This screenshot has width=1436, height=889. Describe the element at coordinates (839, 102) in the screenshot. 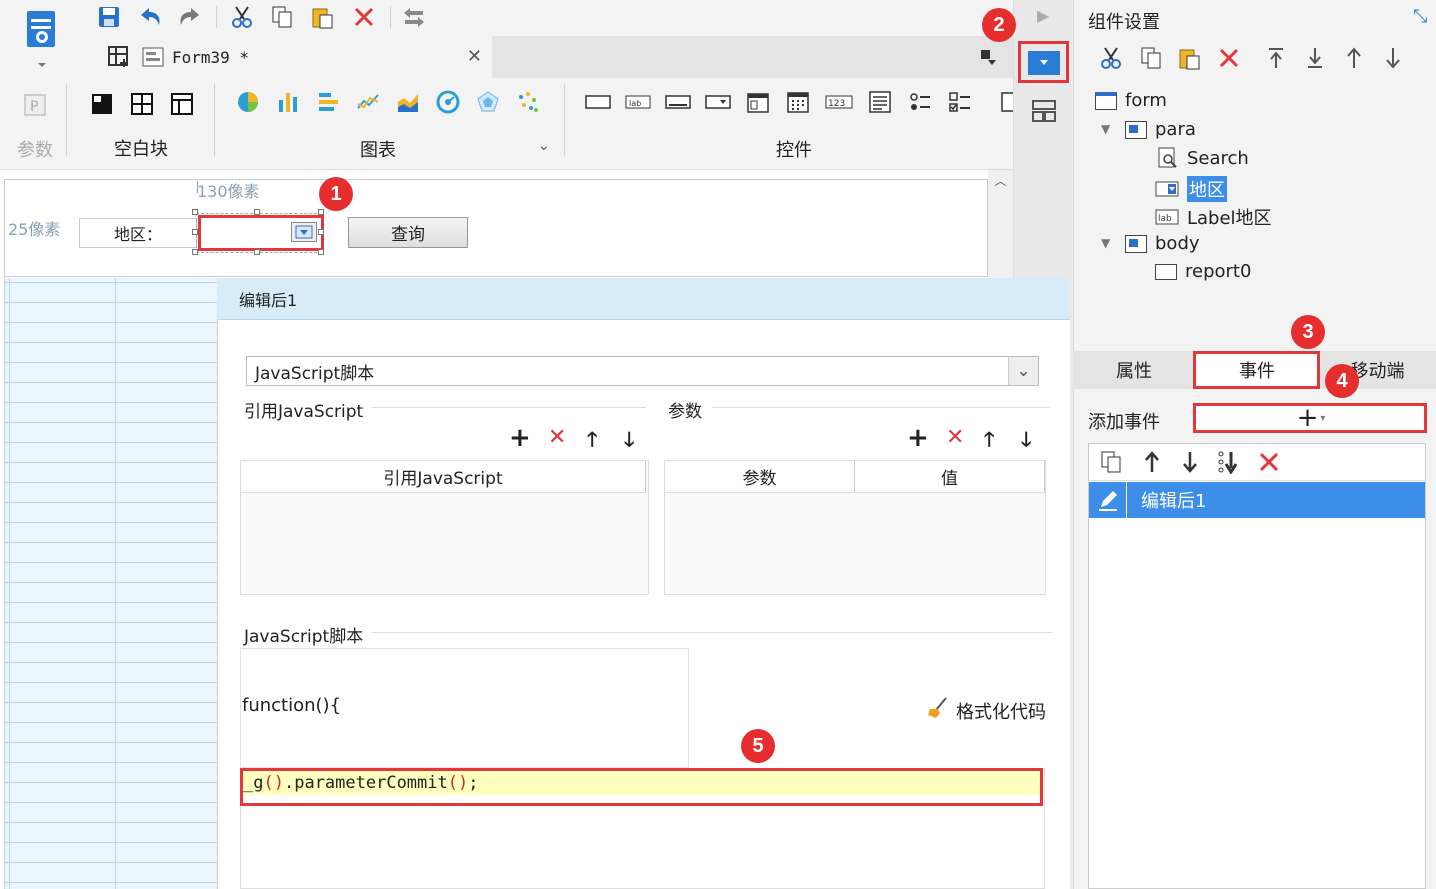

I see `number-control-icon: 123` at that location.